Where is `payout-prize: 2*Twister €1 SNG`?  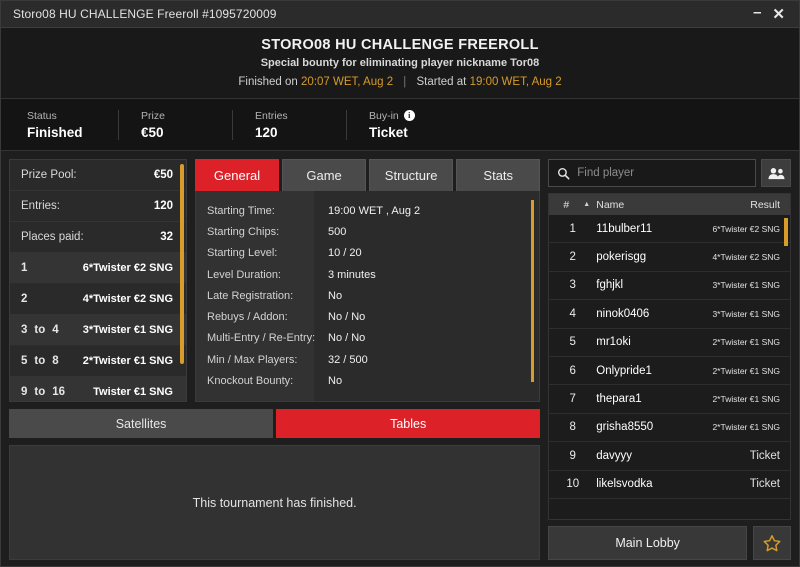
payout-prize: 2*Twister €1 SNG is located at coordinates (127, 361).